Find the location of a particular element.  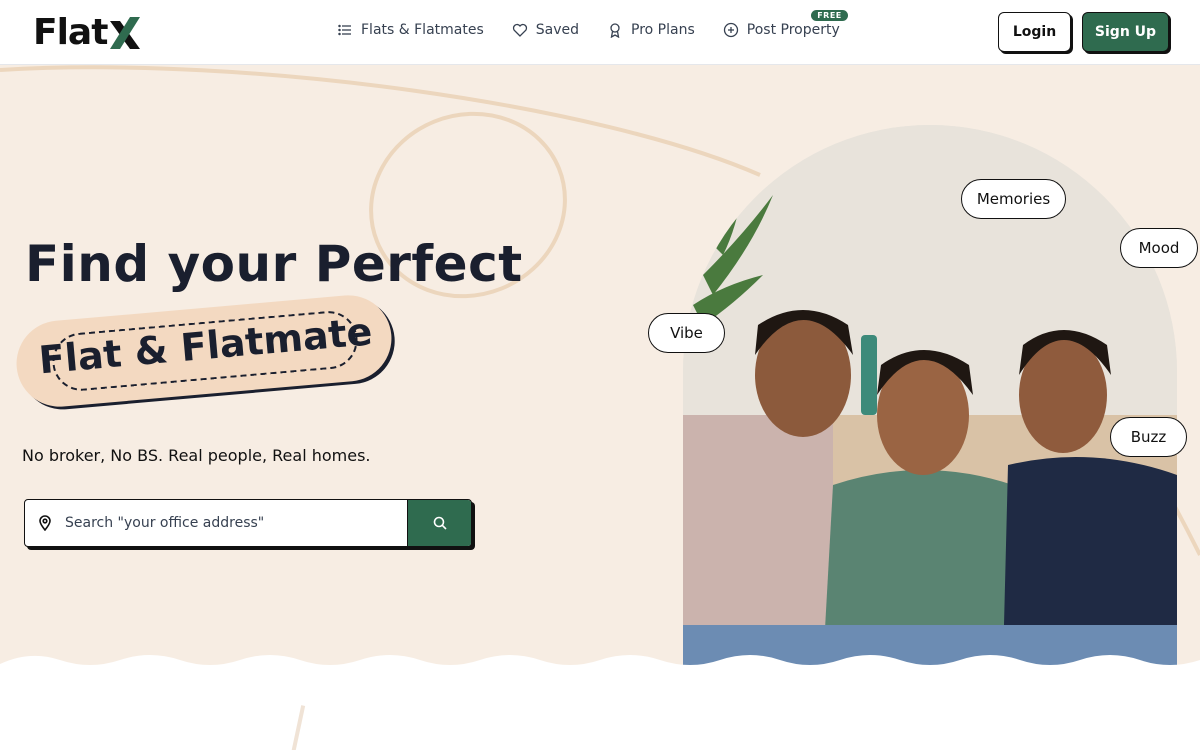

logo-x-mark is located at coordinates (125, 33).